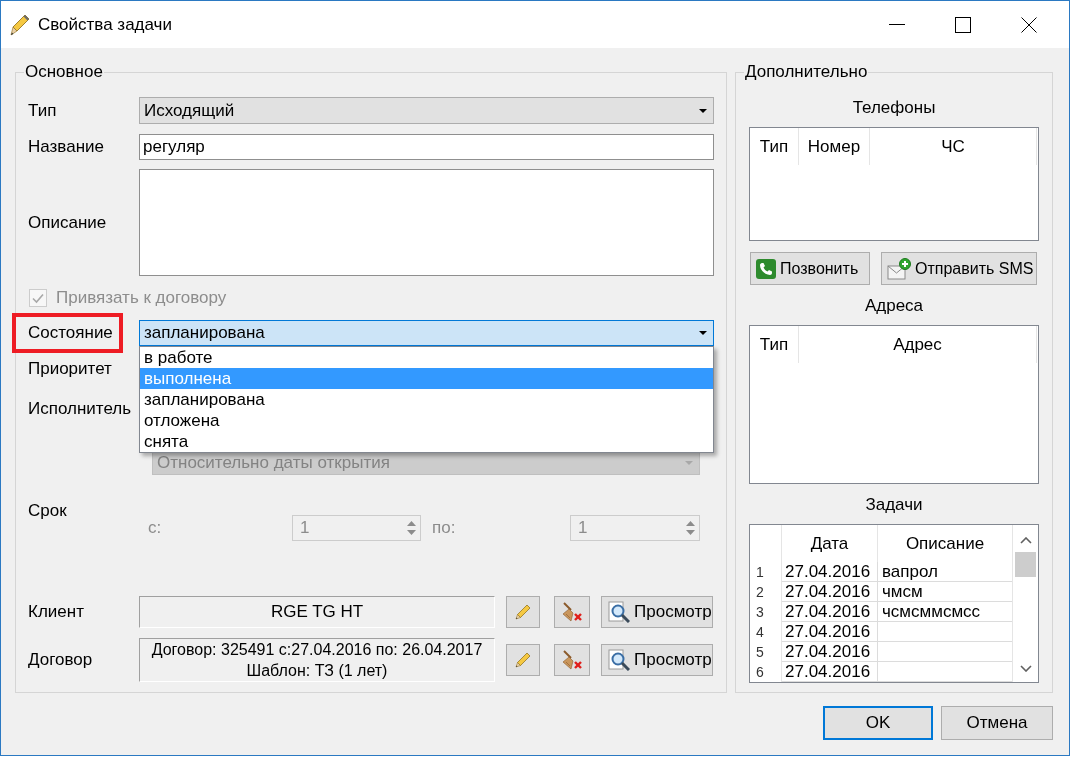 The height and width of the screenshot is (757, 1071). Describe the element at coordinates (155, 528) in the screenshot. I see `field-label: с:` at that location.